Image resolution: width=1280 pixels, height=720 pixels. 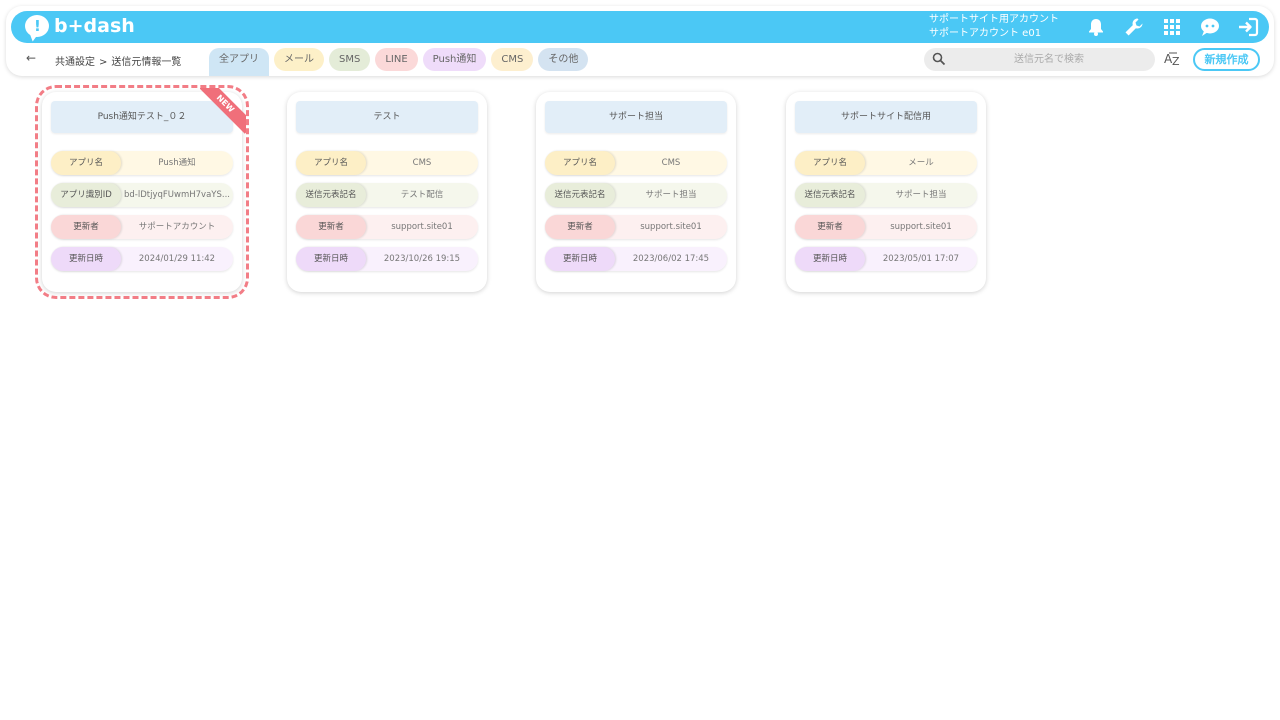 What do you see at coordinates (921, 163) in the screenshot?
I see `row-value: メール` at bounding box center [921, 163].